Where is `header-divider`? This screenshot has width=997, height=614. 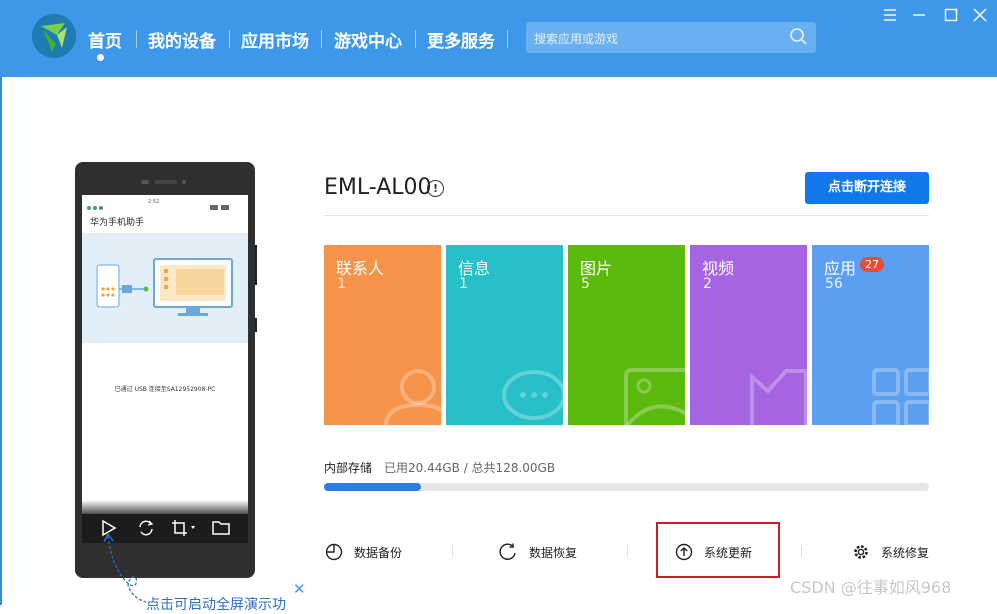
header-divider is located at coordinates (626, 215).